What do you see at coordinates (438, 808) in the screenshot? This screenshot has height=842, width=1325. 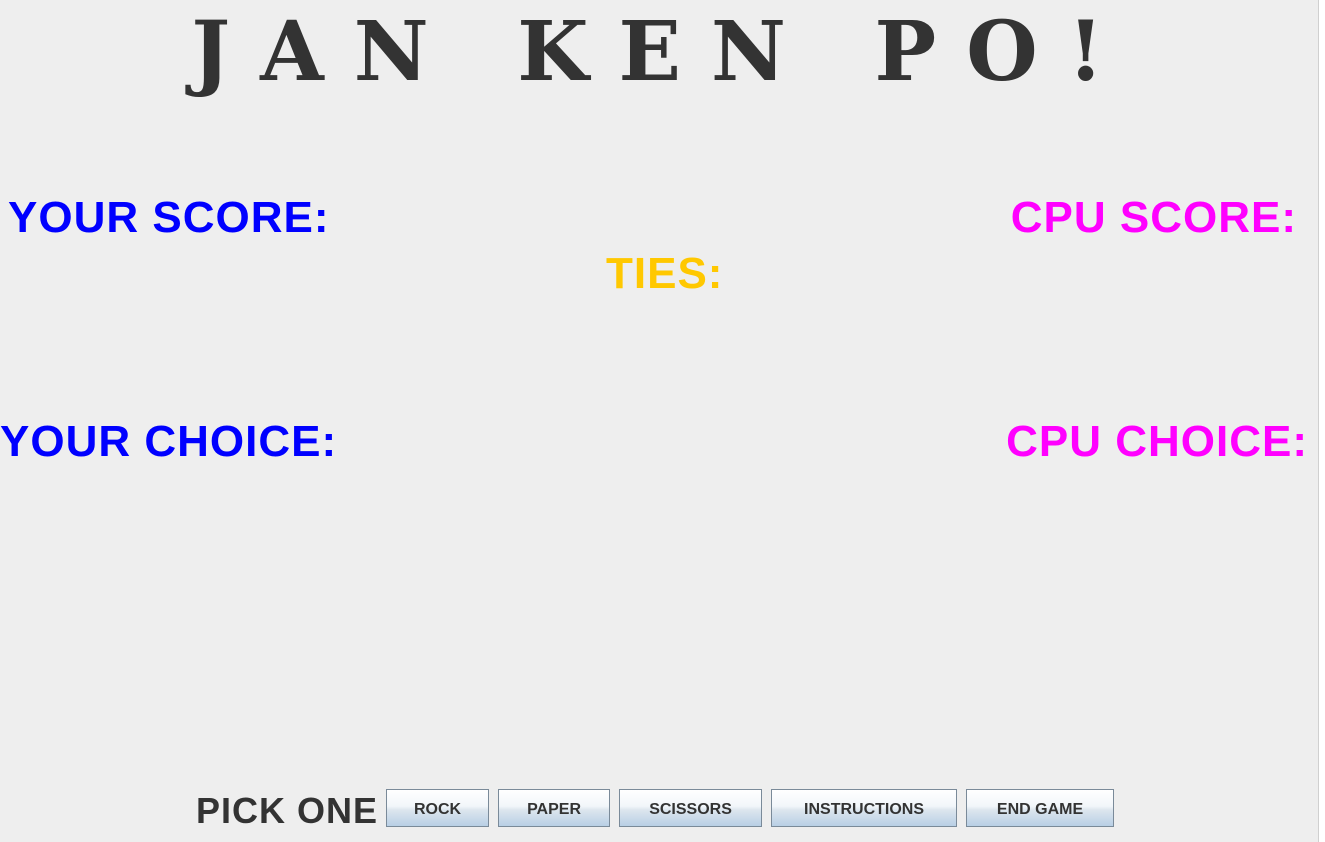 I see `rock-button: ROCK` at bounding box center [438, 808].